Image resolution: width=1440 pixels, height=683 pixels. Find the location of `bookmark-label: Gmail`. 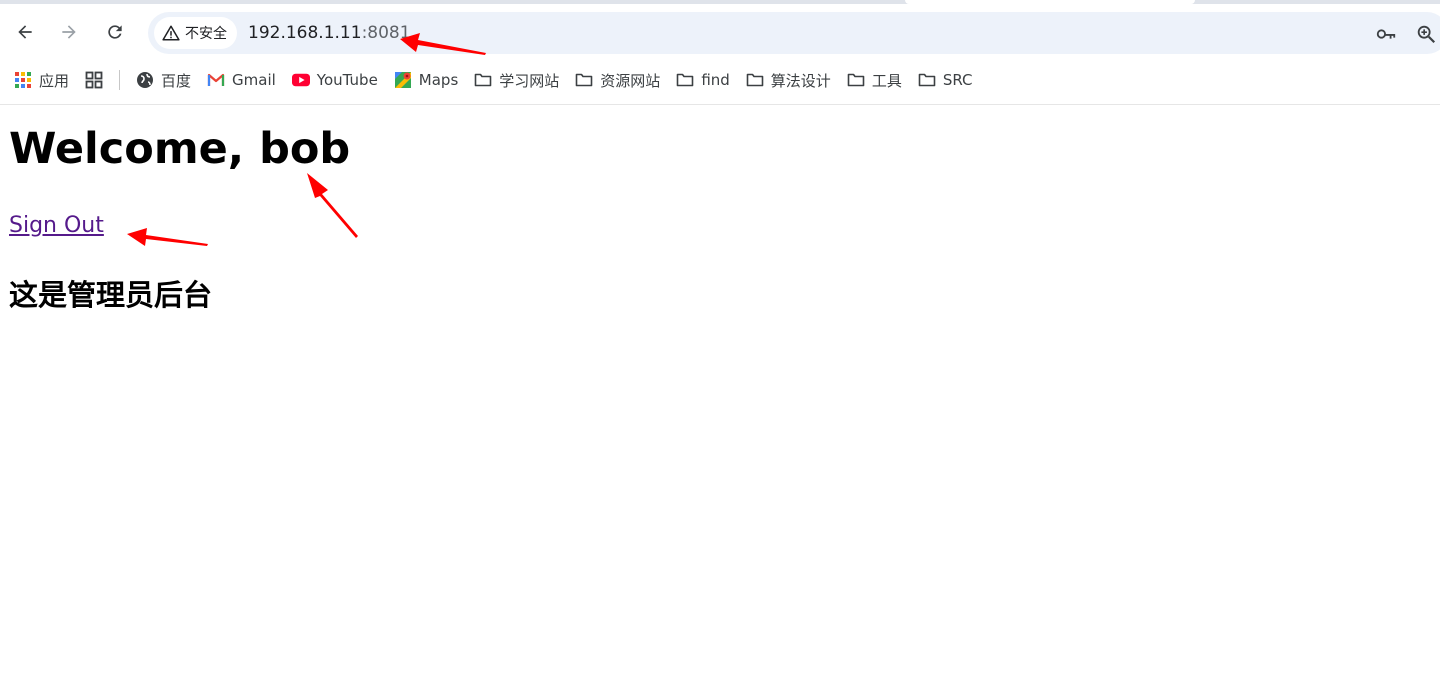

bookmark-label: Gmail is located at coordinates (254, 80).